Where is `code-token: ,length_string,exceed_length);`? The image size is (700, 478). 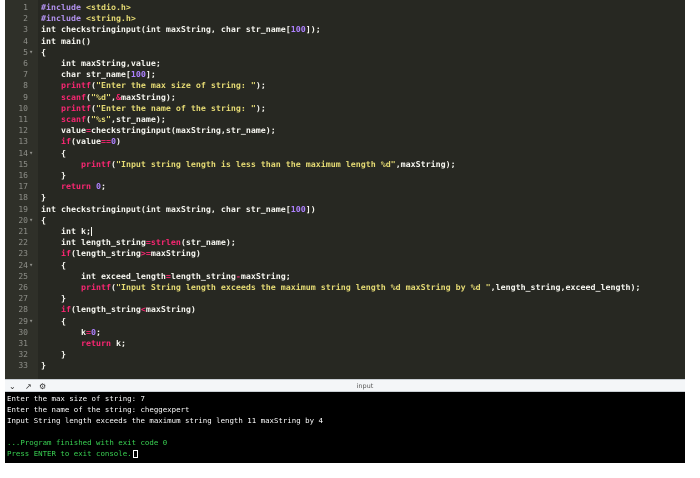
code-token: ,length_string,exceed_length); is located at coordinates (565, 287).